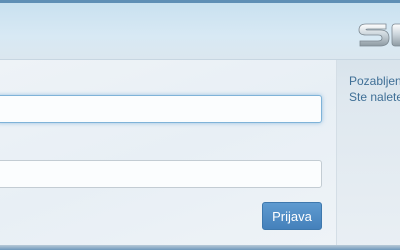  Describe the element at coordinates (379, 35) in the screenshot. I see `brand-logo-icon` at that location.